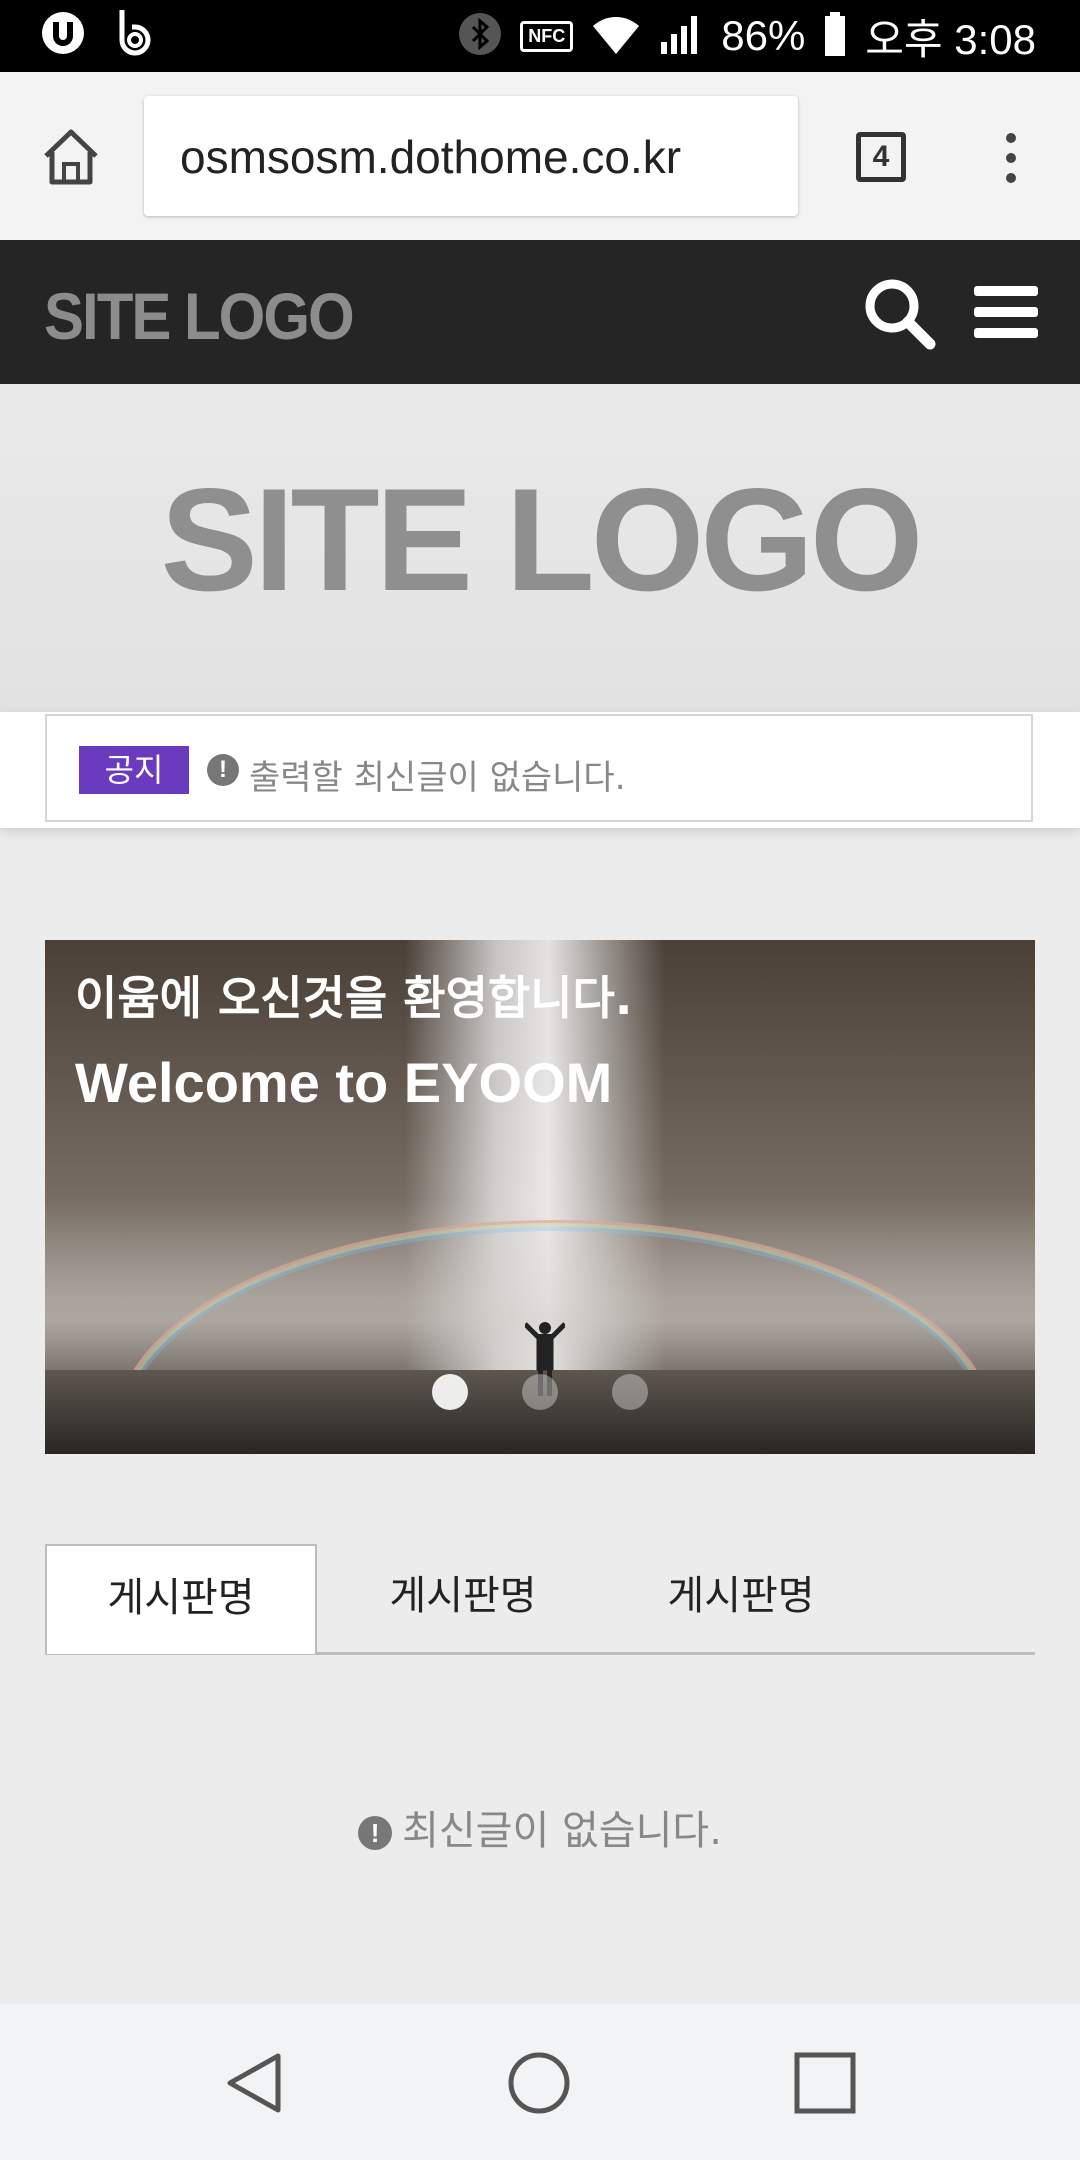 This screenshot has width=1080, height=2160. I want to click on empty-message-text: 최신글이 없습니다., so click(562, 1831).